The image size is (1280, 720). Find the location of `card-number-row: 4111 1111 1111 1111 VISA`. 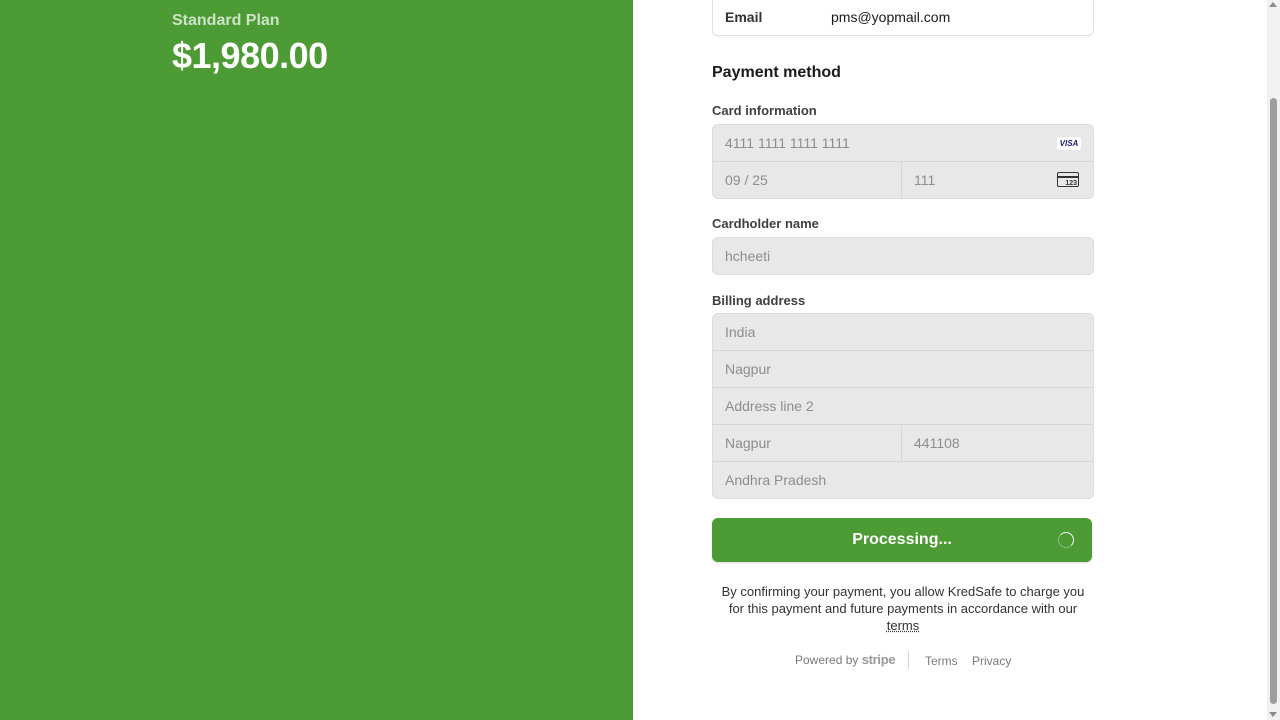

card-number-row: 4111 1111 1111 1111 VISA is located at coordinates (903, 143).